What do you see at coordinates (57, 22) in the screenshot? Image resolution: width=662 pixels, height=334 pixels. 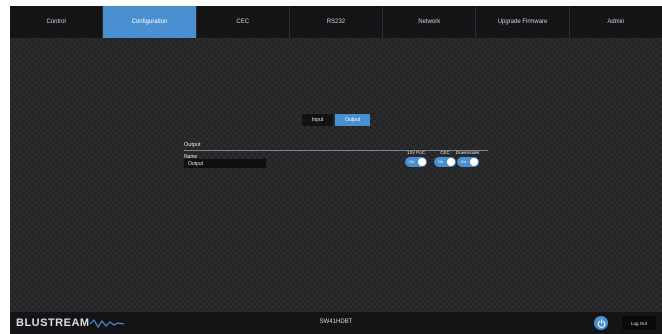 I see `tab-control: Control` at bounding box center [57, 22].